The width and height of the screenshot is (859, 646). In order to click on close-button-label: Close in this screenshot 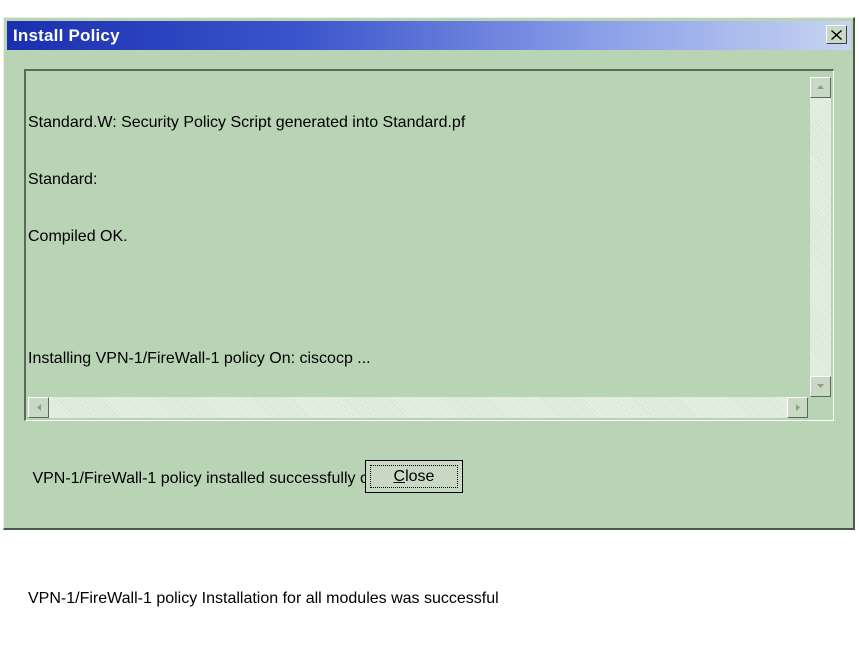, I will do `click(414, 477)`.